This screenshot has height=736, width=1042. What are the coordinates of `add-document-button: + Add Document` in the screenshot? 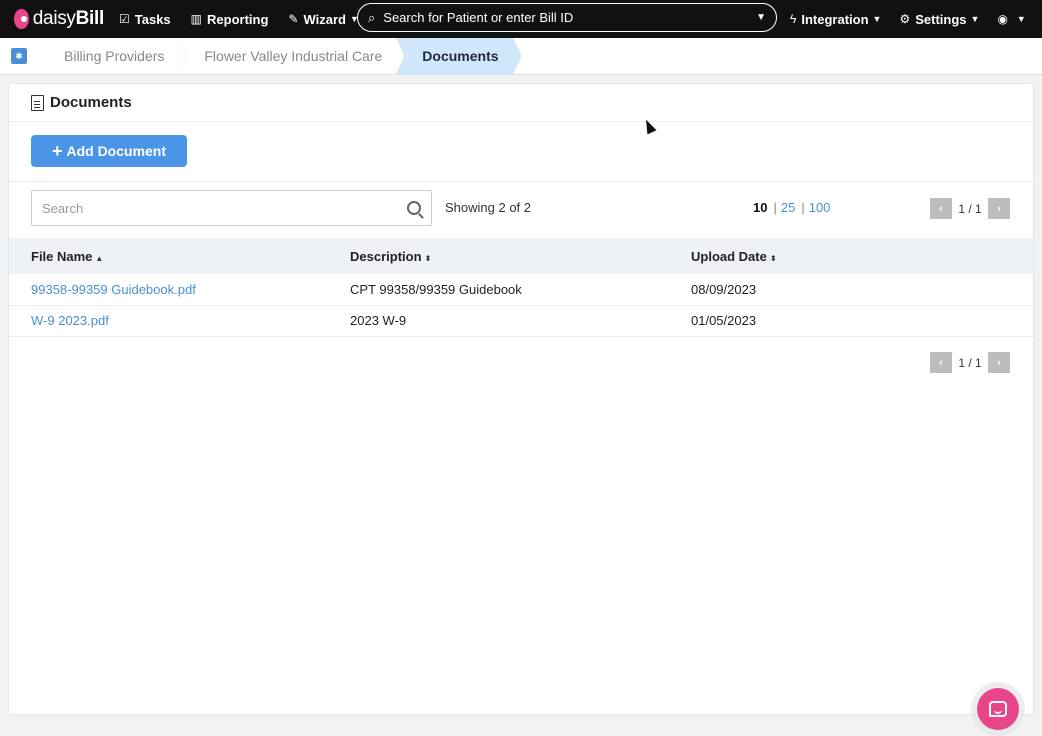 It's located at (109, 151).